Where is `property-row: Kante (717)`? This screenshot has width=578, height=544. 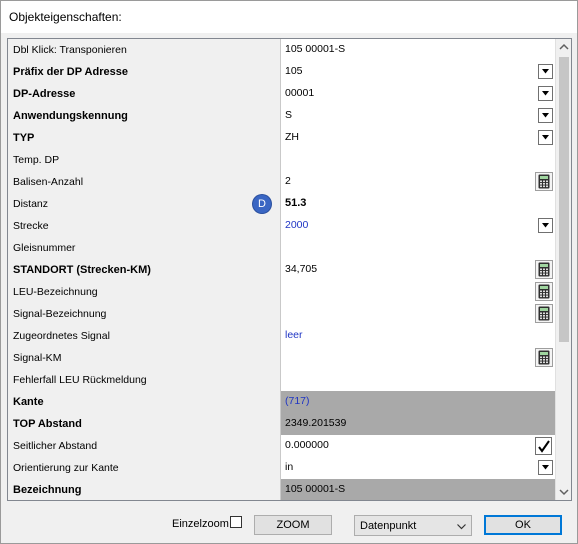 property-row: Kante (717) is located at coordinates (281, 402).